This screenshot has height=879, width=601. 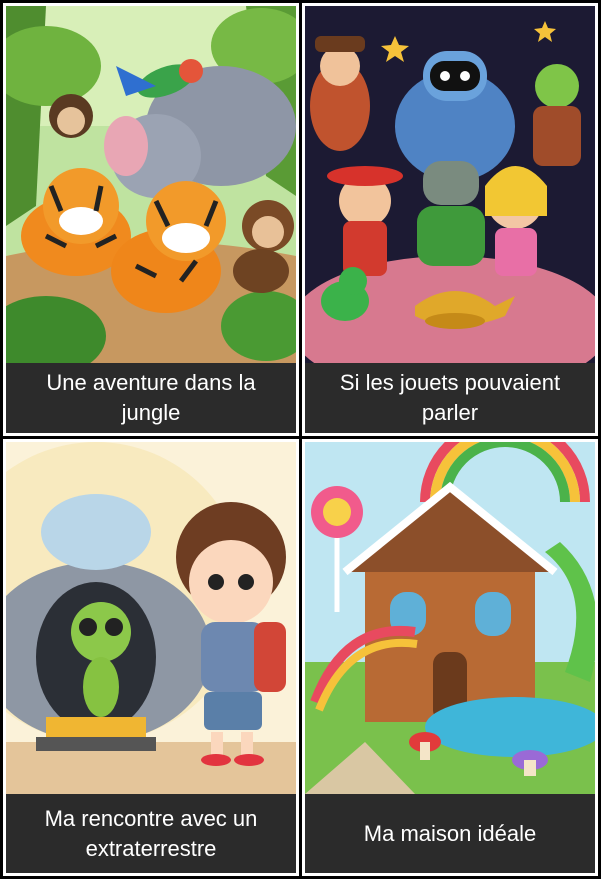 What do you see at coordinates (151, 398) in the screenshot?
I see `card-title: Une aventure dans la jungle` at bounding box center [151, 398].